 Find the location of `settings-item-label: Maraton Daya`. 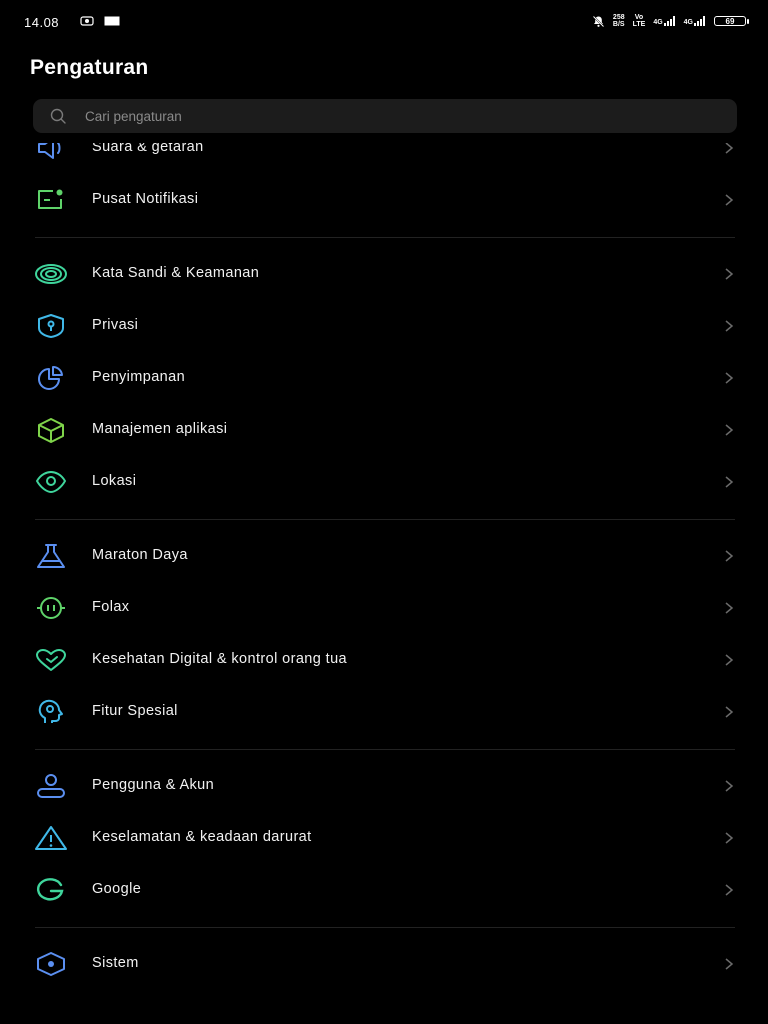

settings-item-label: Maraton Daya is located at coordinates (140, 555).